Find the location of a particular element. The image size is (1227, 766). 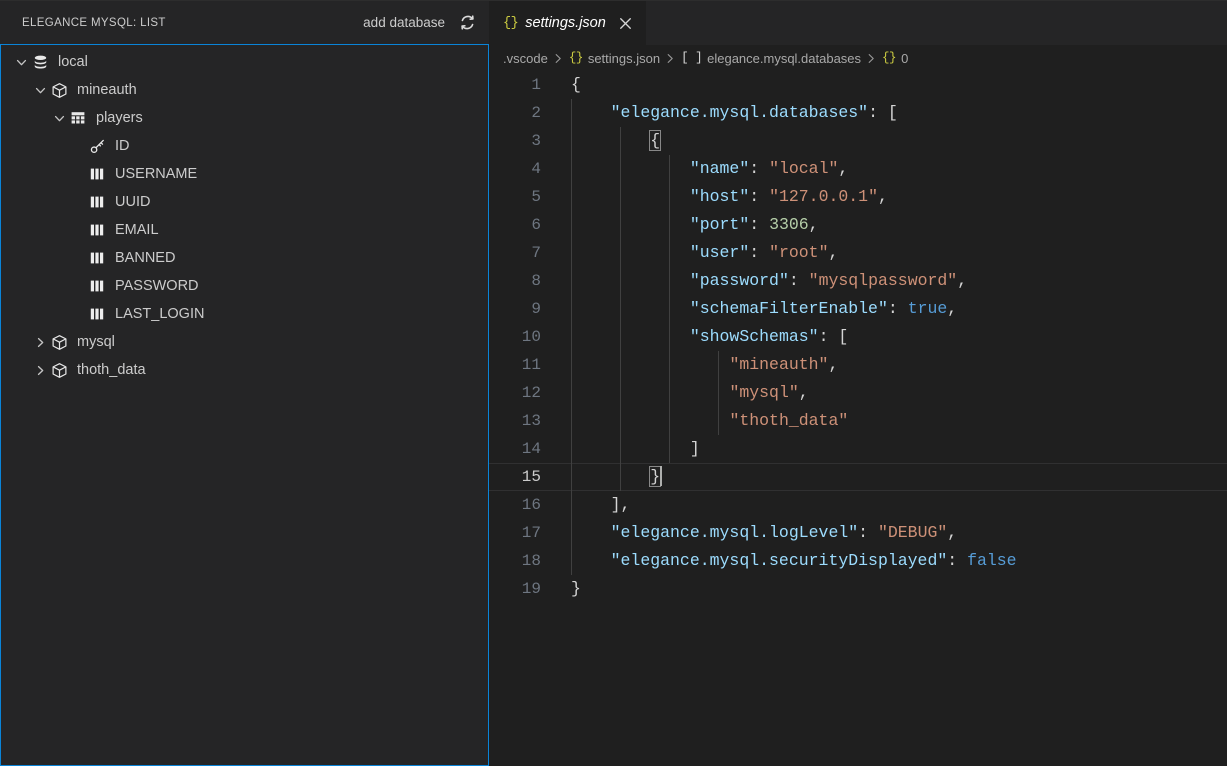

code-line: 4 "name": "local", is located at coordinates (858, 169).